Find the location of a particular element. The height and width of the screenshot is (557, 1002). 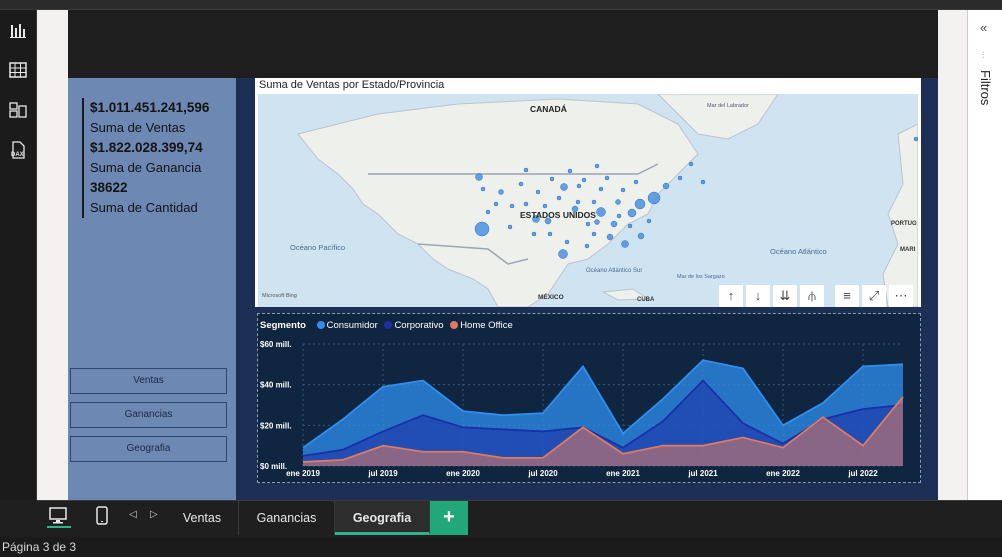

arrow-down-icon: ↓ is located at coordinates (758, 296).